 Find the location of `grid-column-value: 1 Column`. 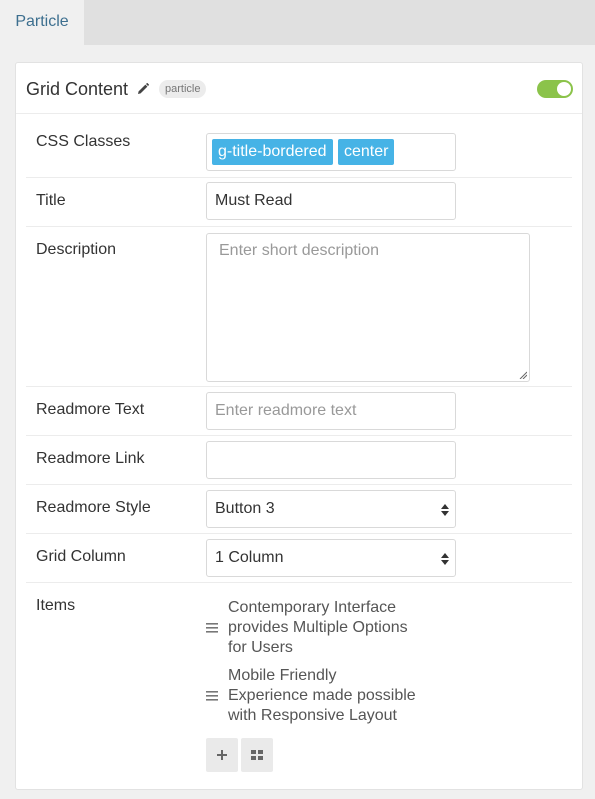

grid-column-value: 1 Column is located at coordinates (249, 557).